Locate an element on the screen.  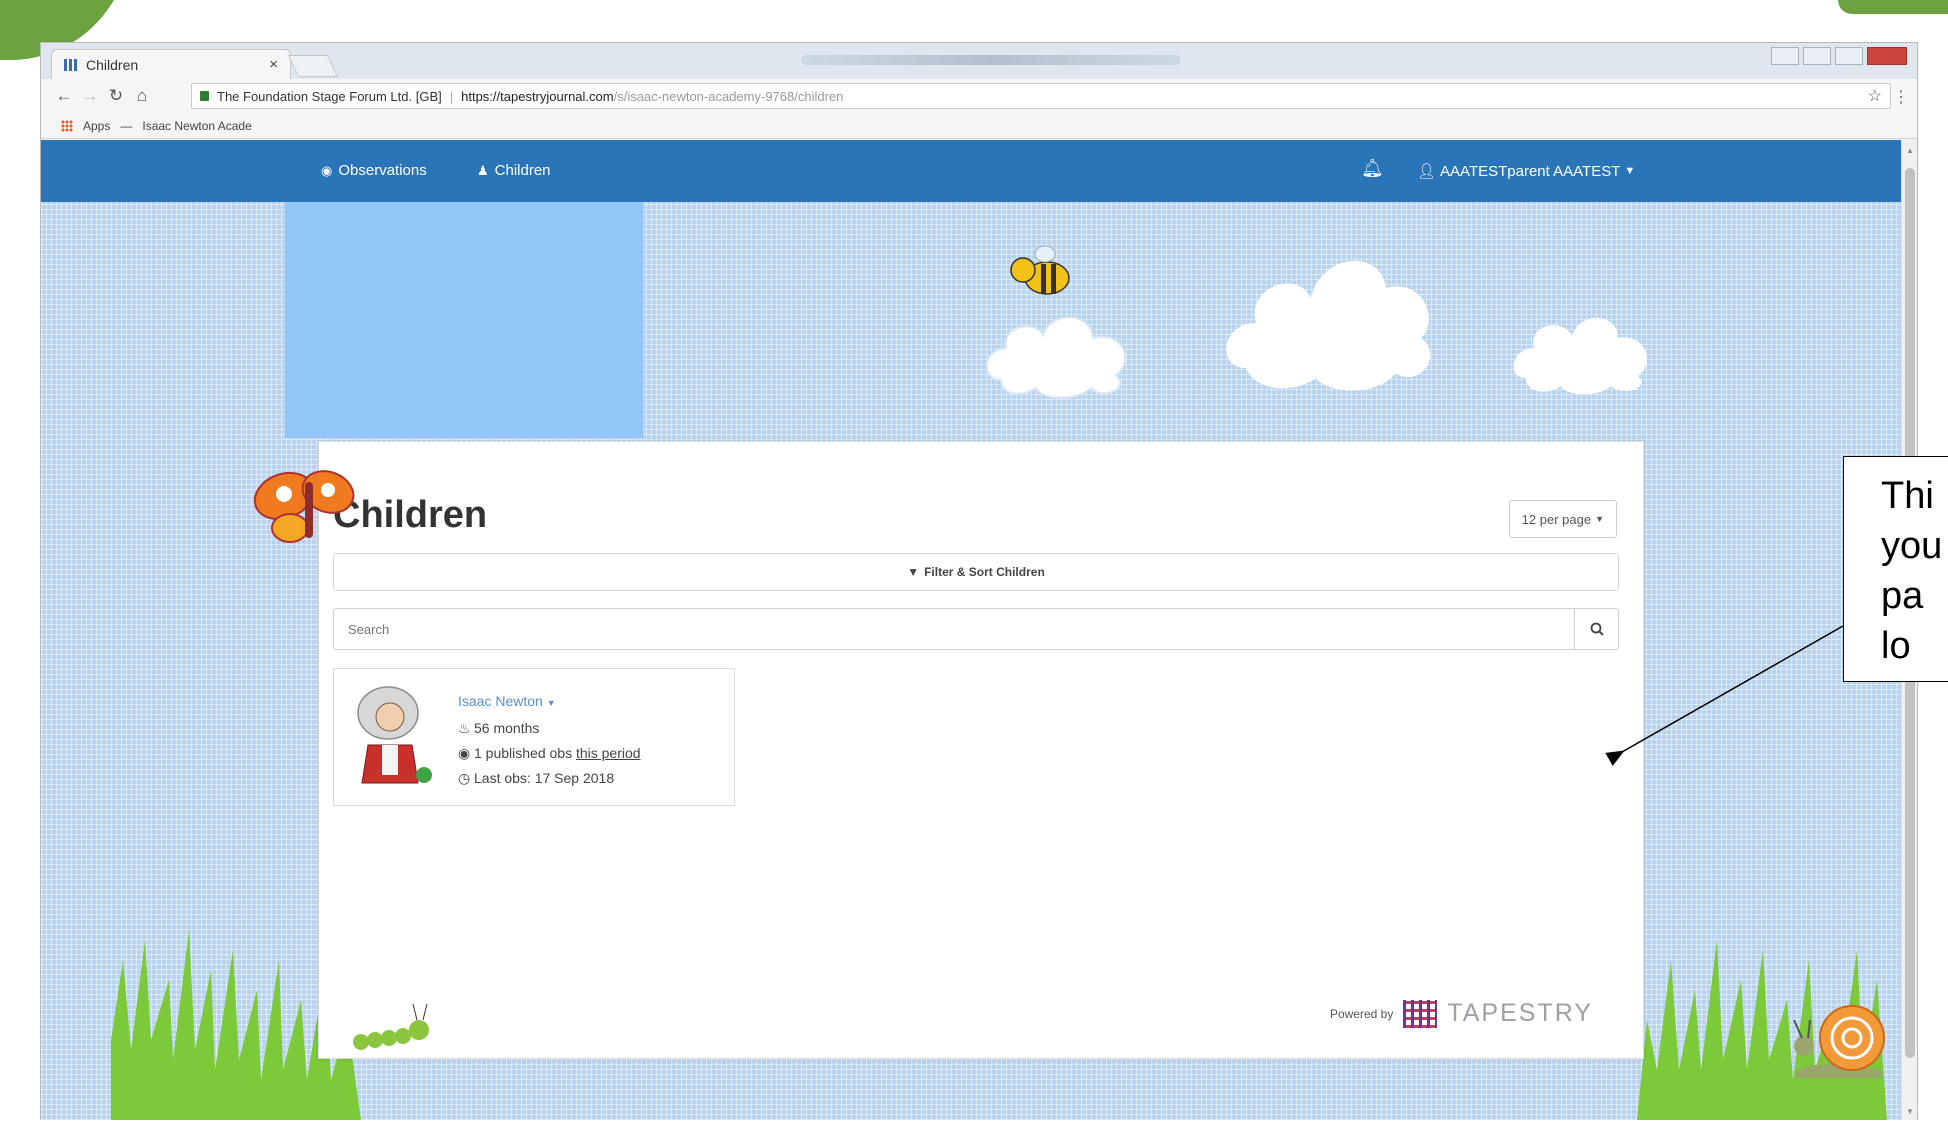
lock-icon is located at coordinates (204, 96).